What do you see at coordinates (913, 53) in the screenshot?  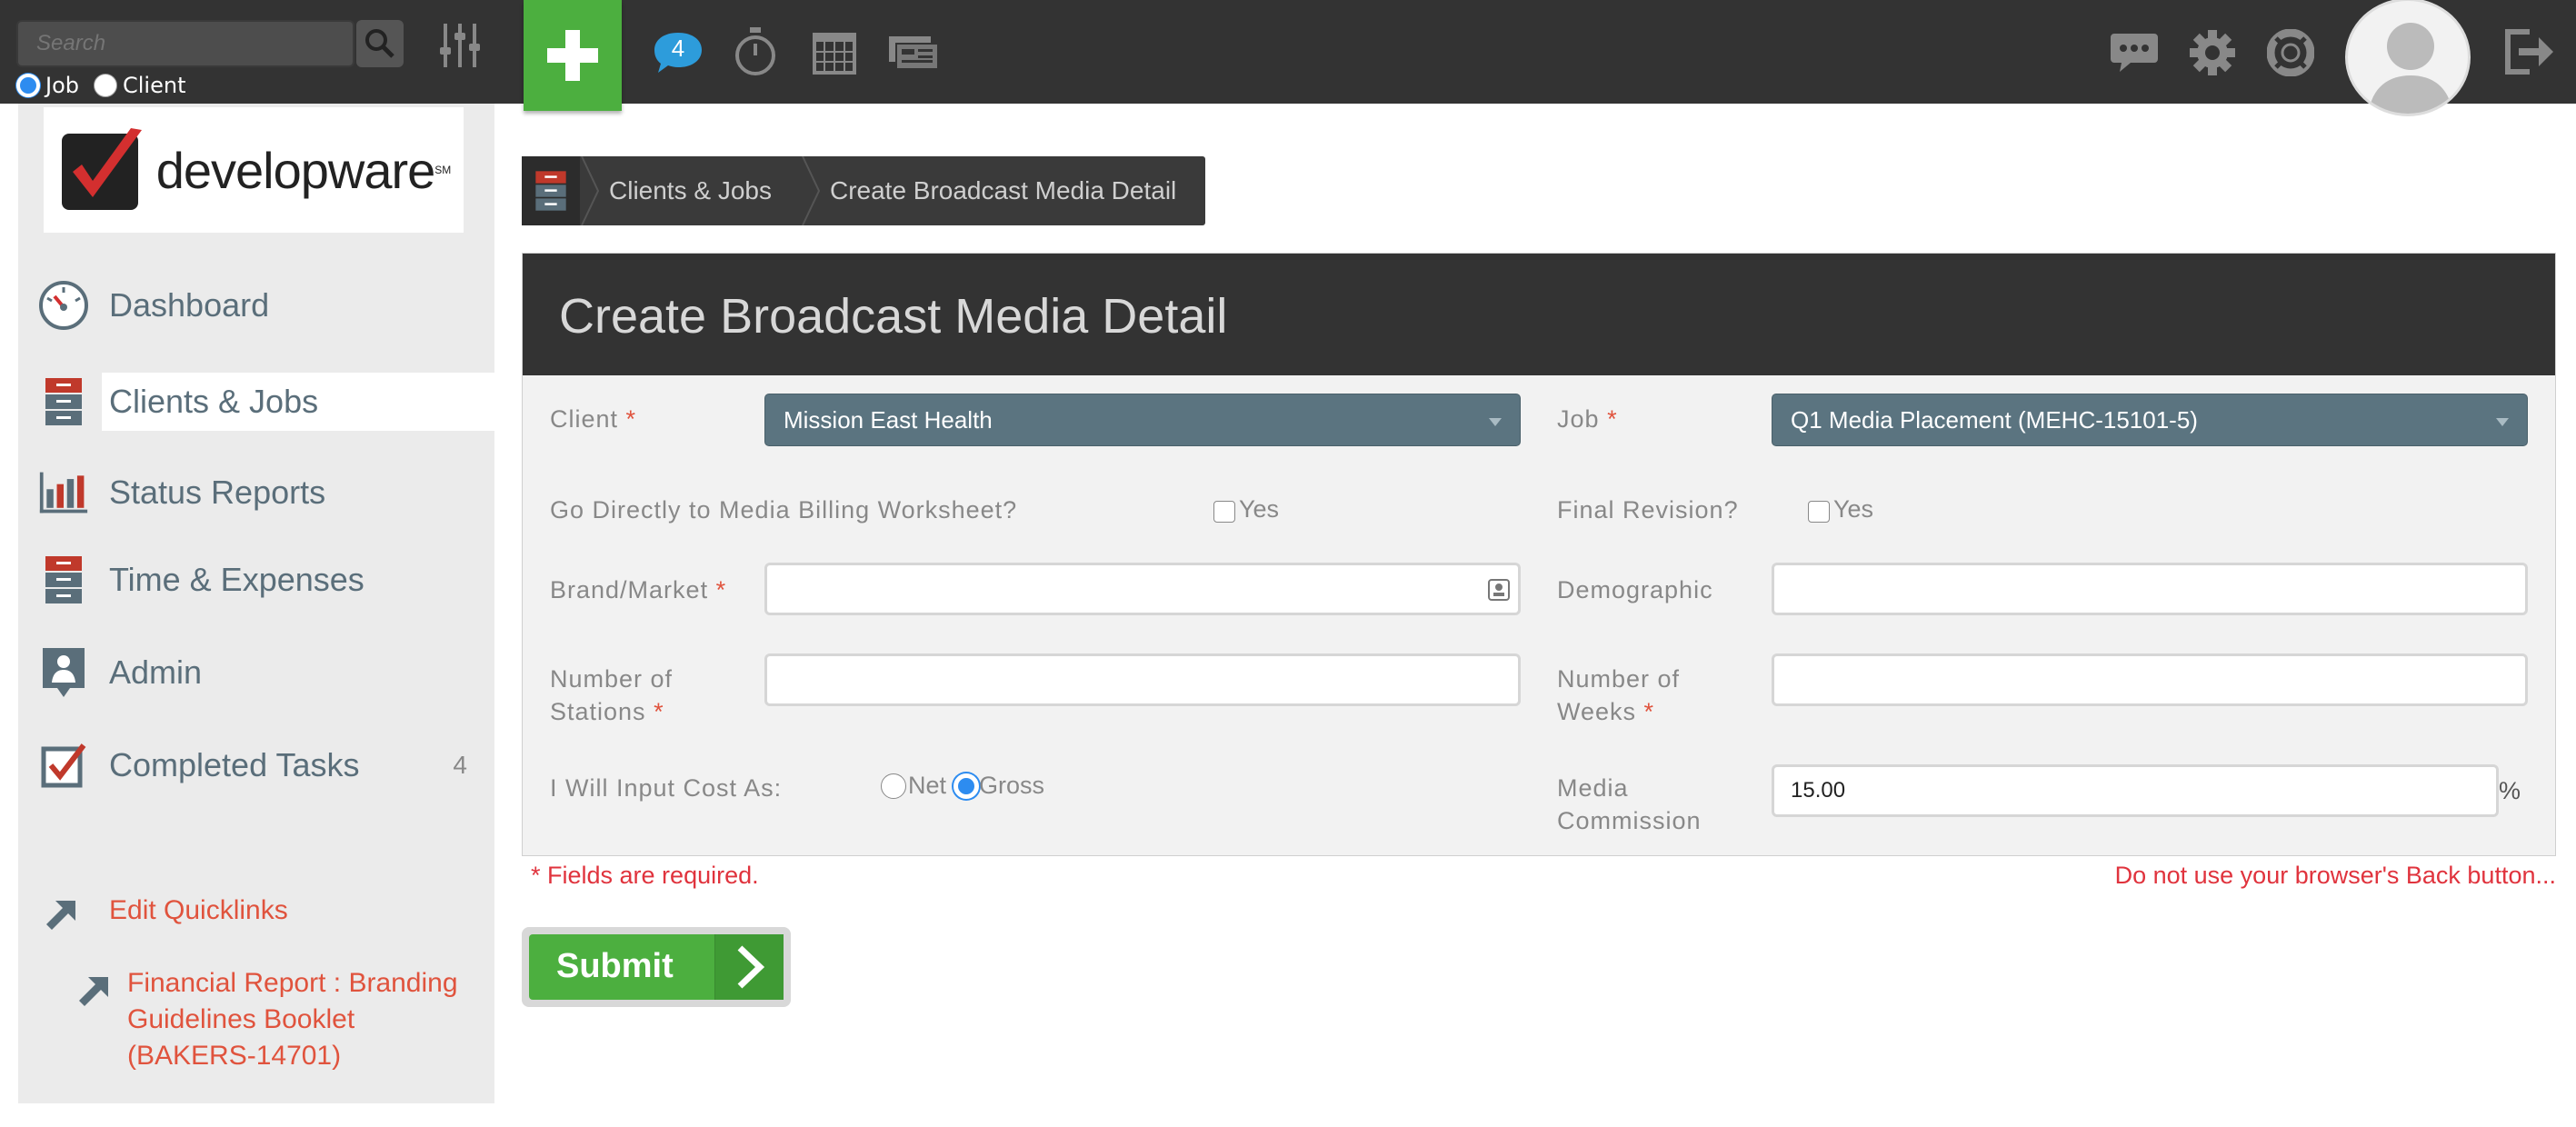 I see `media-cards-icon` at bounding box center [913, 53].